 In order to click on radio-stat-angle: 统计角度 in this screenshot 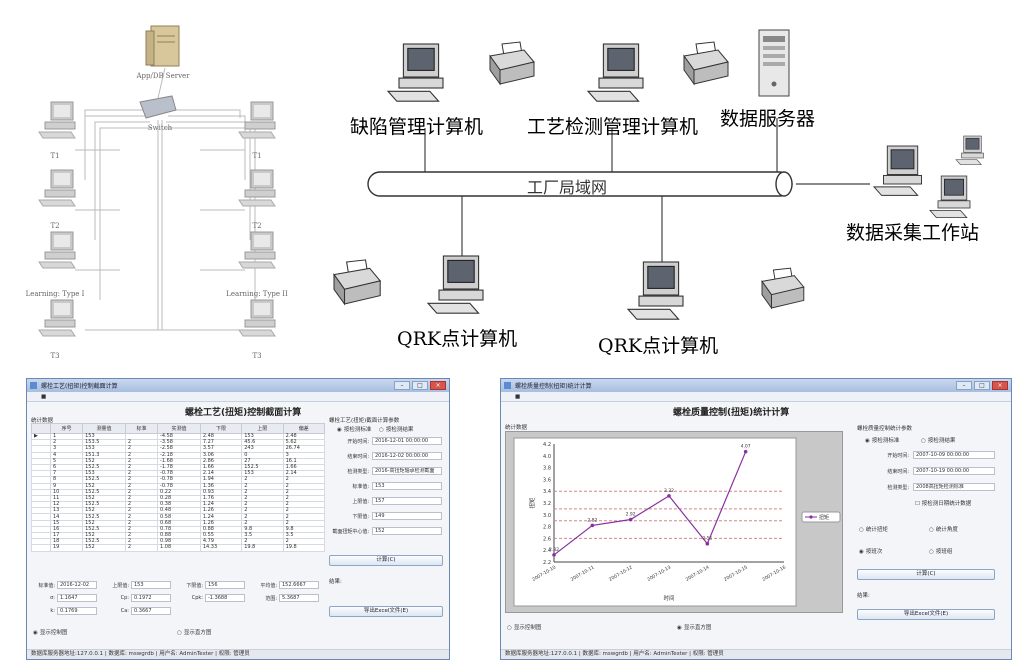, I will do `click(943, 529)`.